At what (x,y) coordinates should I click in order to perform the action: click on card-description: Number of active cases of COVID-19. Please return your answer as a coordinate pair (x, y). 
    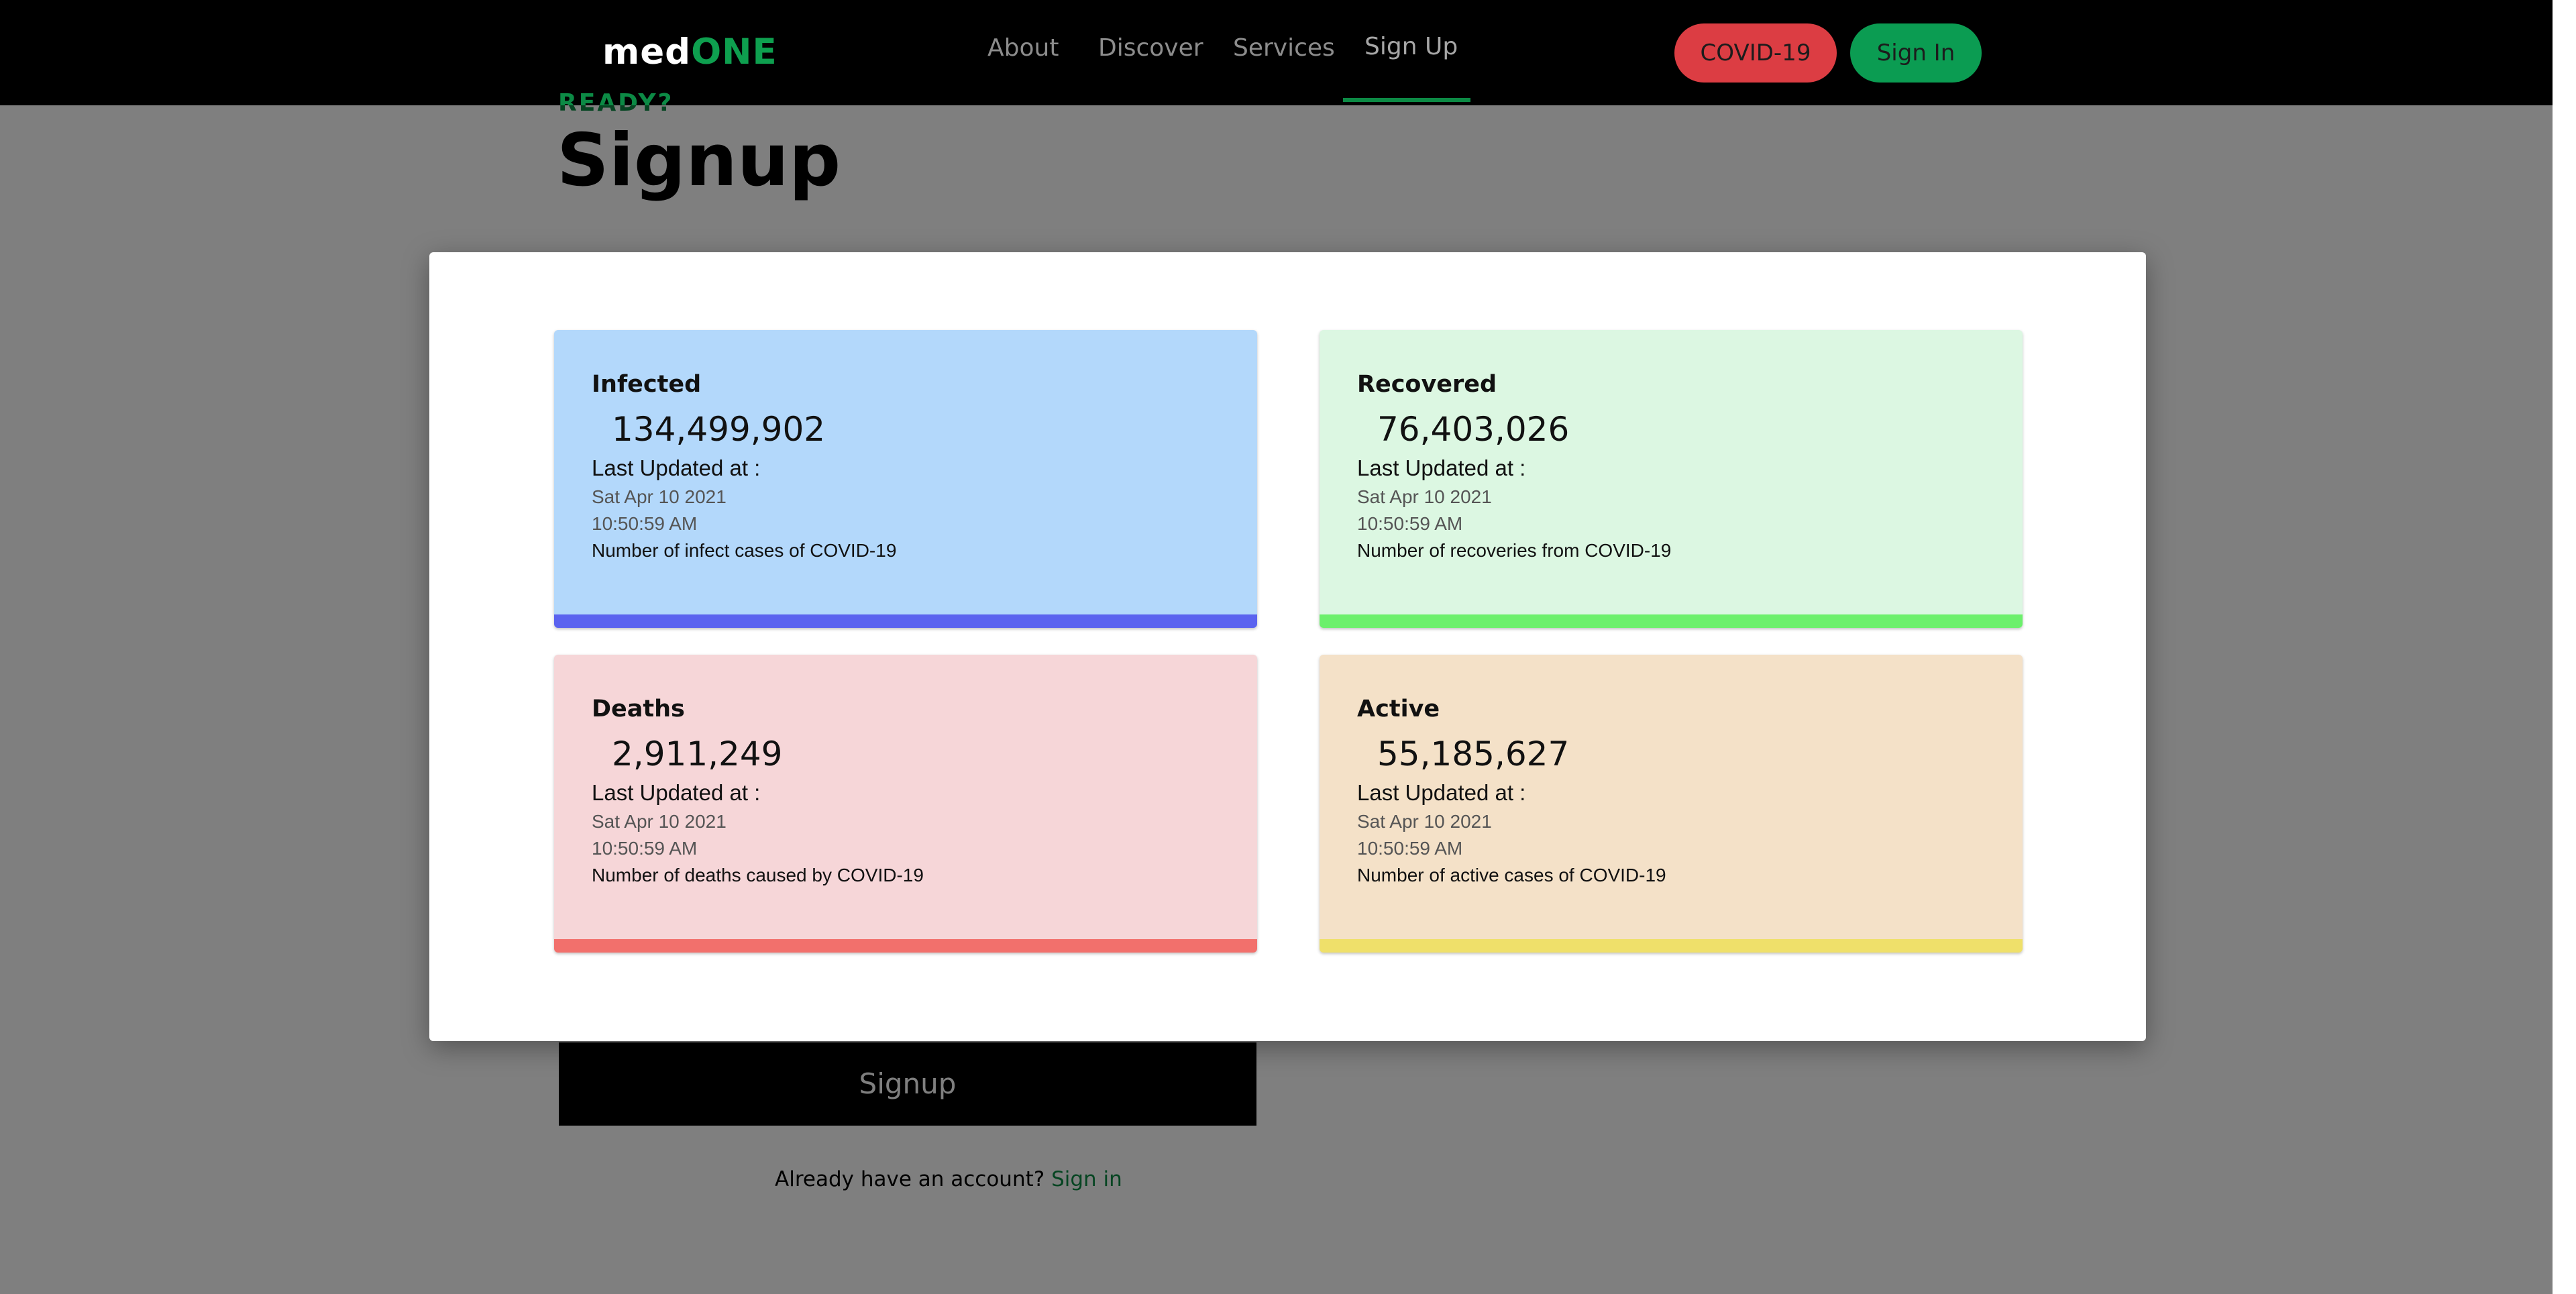
    Looking at the image, I should click on (1511, 875).